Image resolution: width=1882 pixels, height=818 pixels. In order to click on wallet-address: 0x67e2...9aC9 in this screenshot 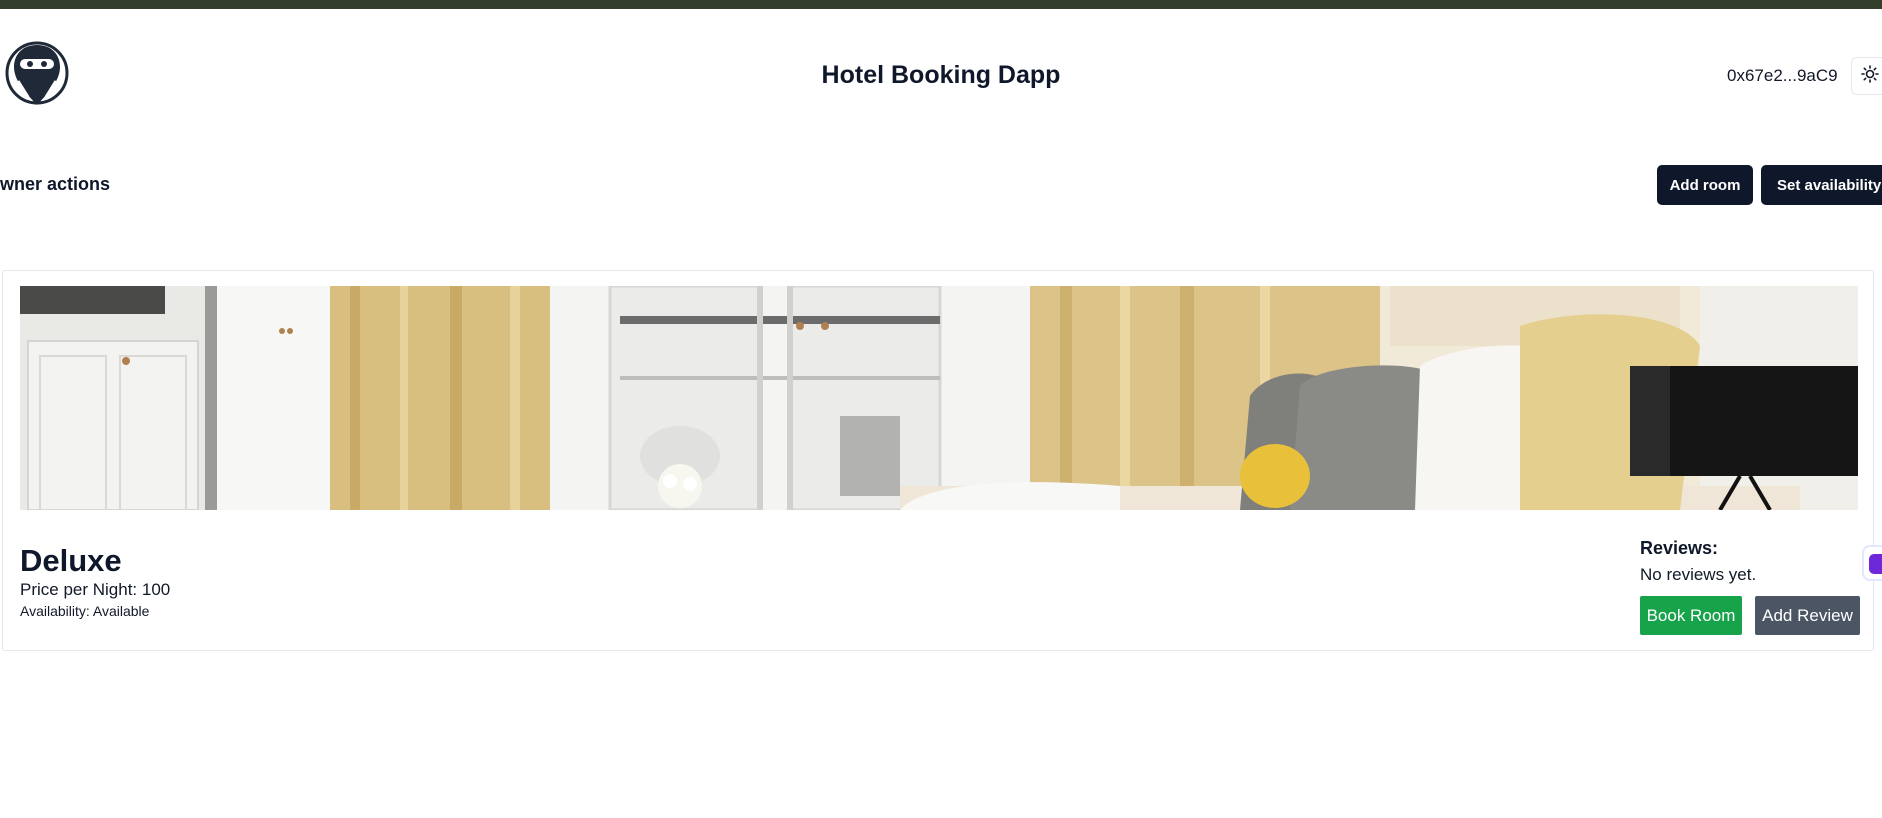, I will do `click(1782, 76)`.